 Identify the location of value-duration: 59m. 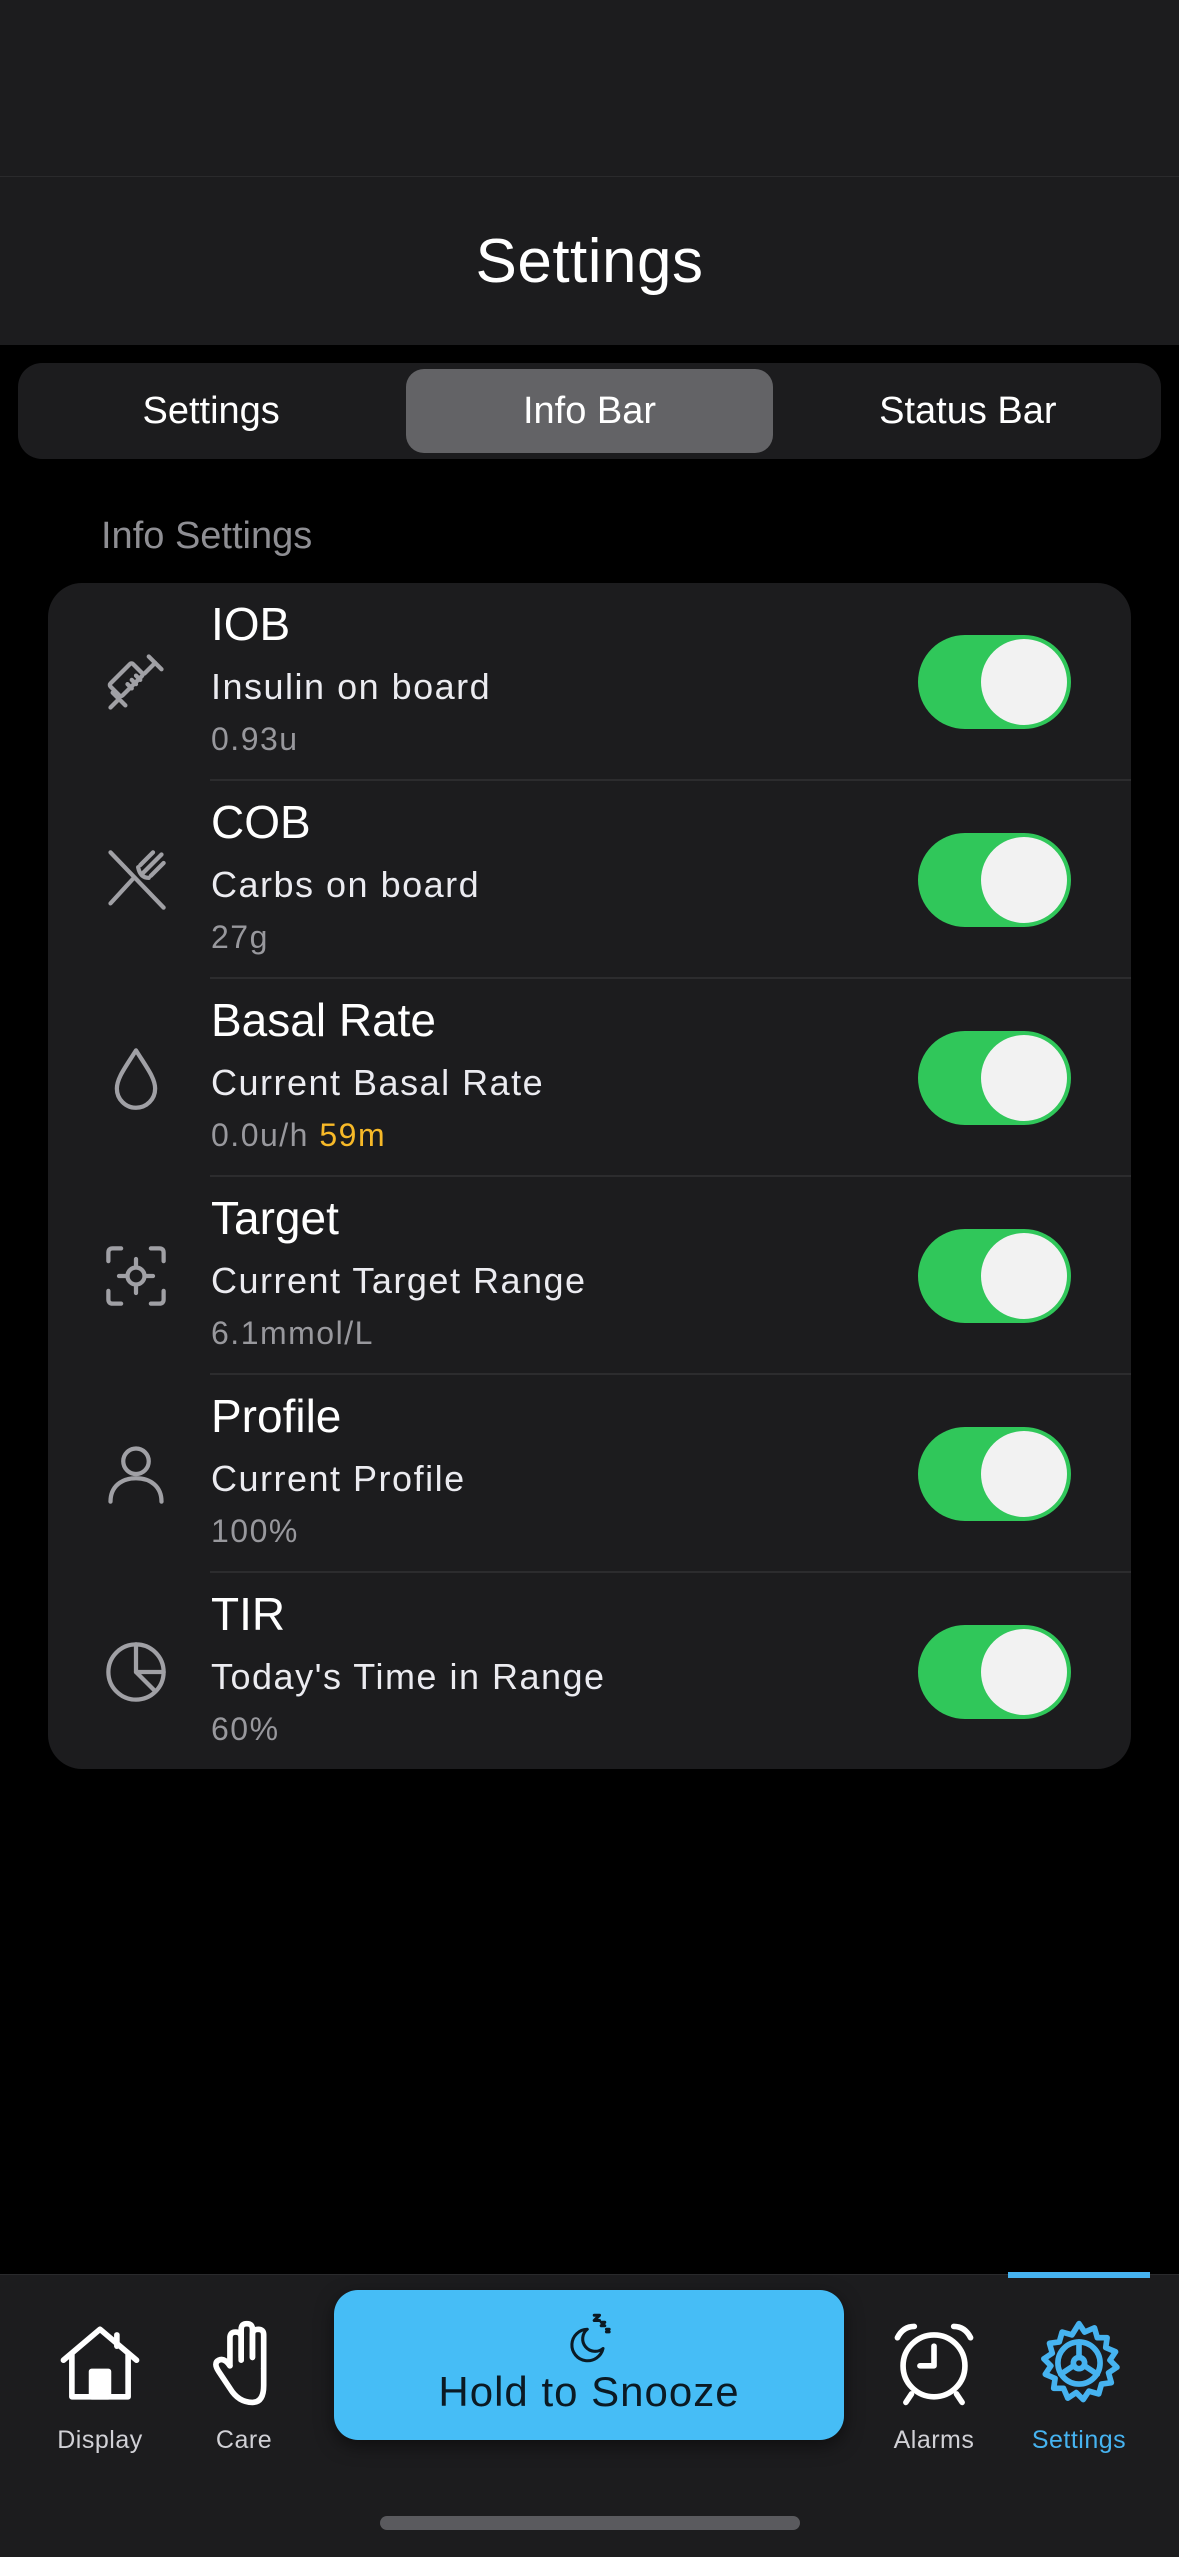
(353, 1135).